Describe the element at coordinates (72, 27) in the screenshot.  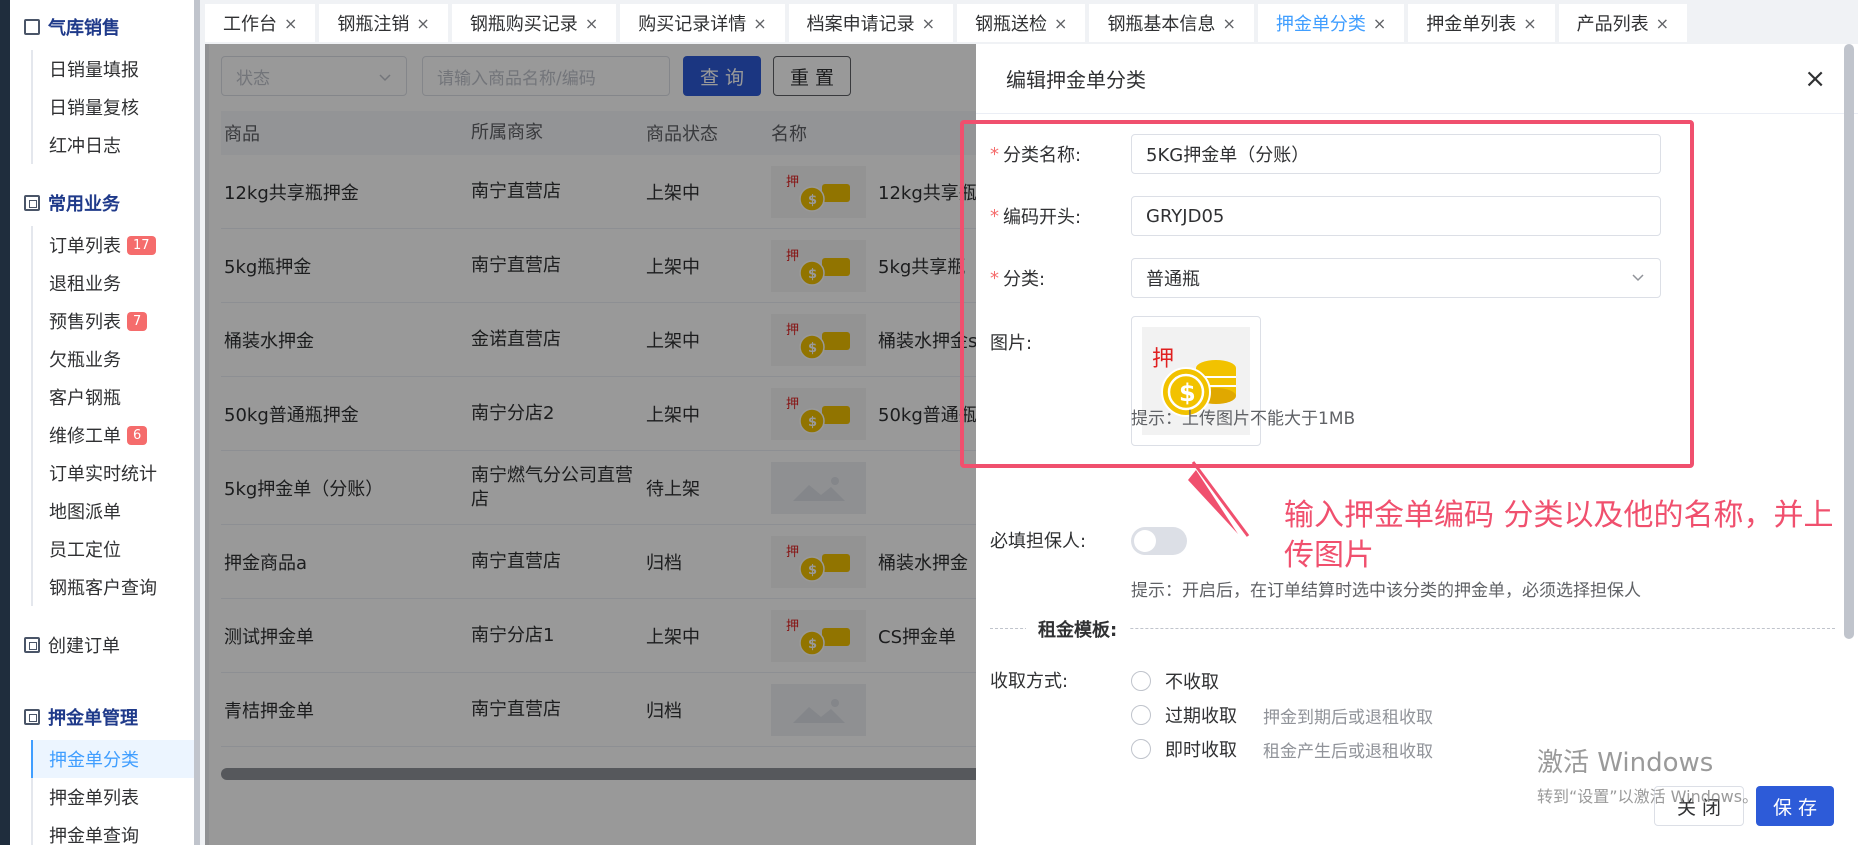
I see `sidebar-group-gas-sales: 气库销售` at that location.